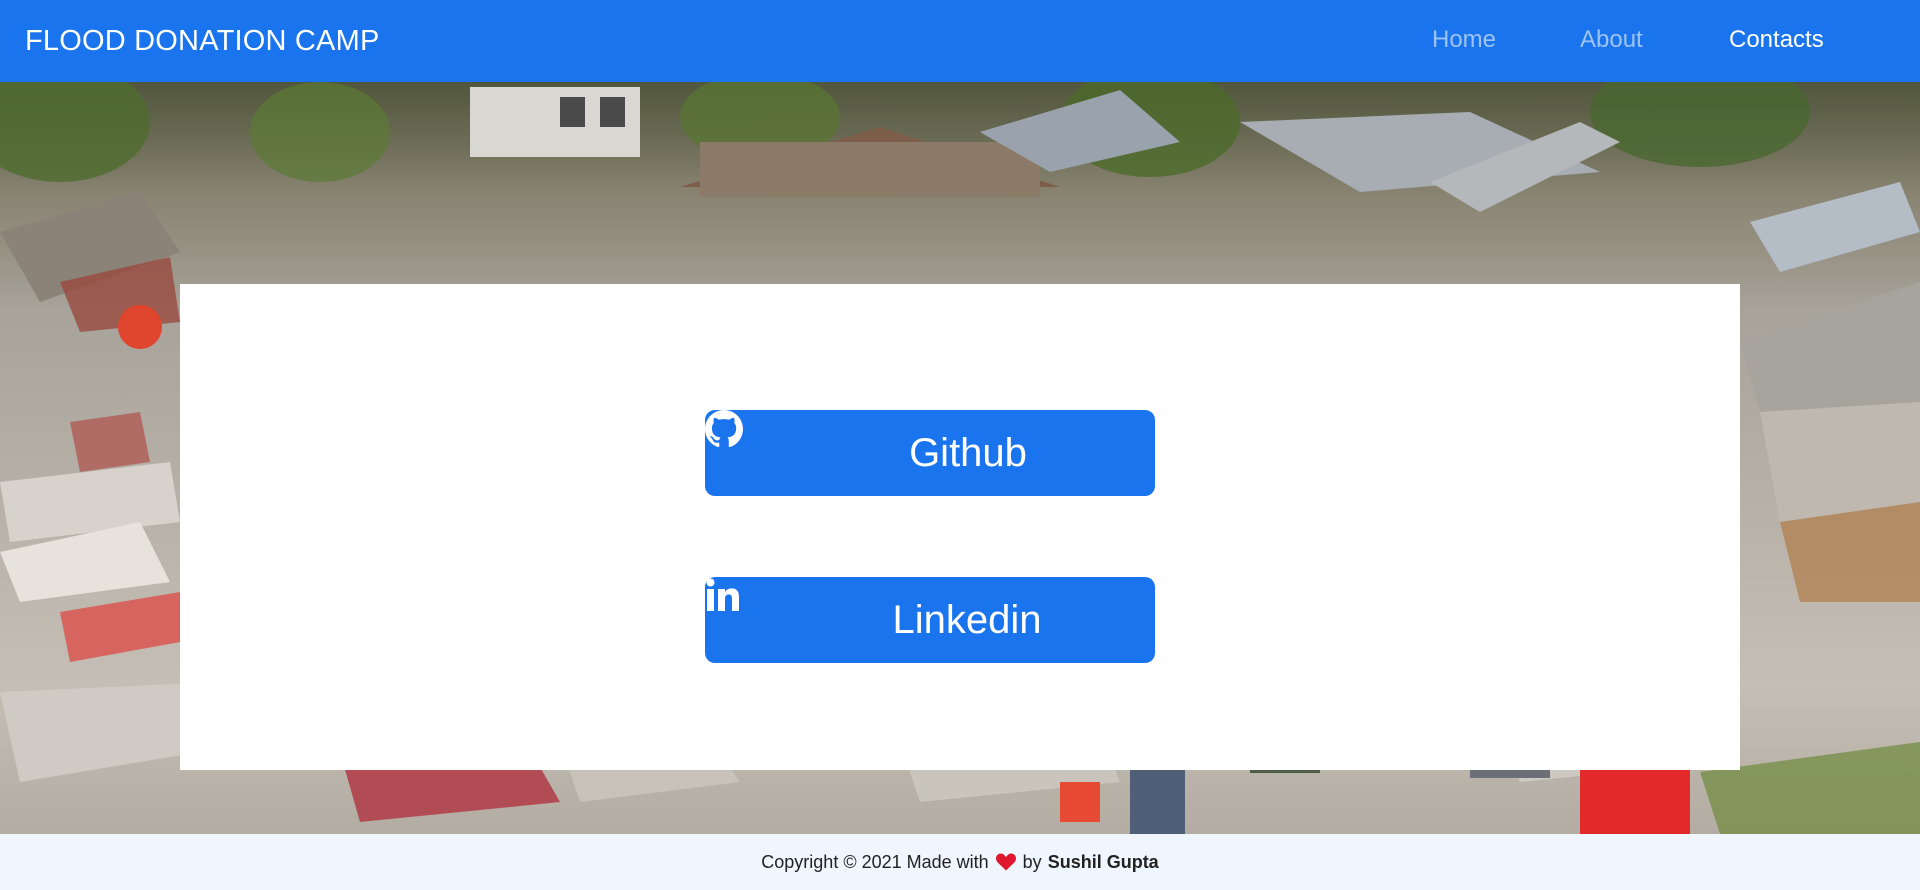  What do you see at coordinates (967, 619) in the screenshot?
I see `linkedin-label: Linkedin` at bounding box center [967, 619].